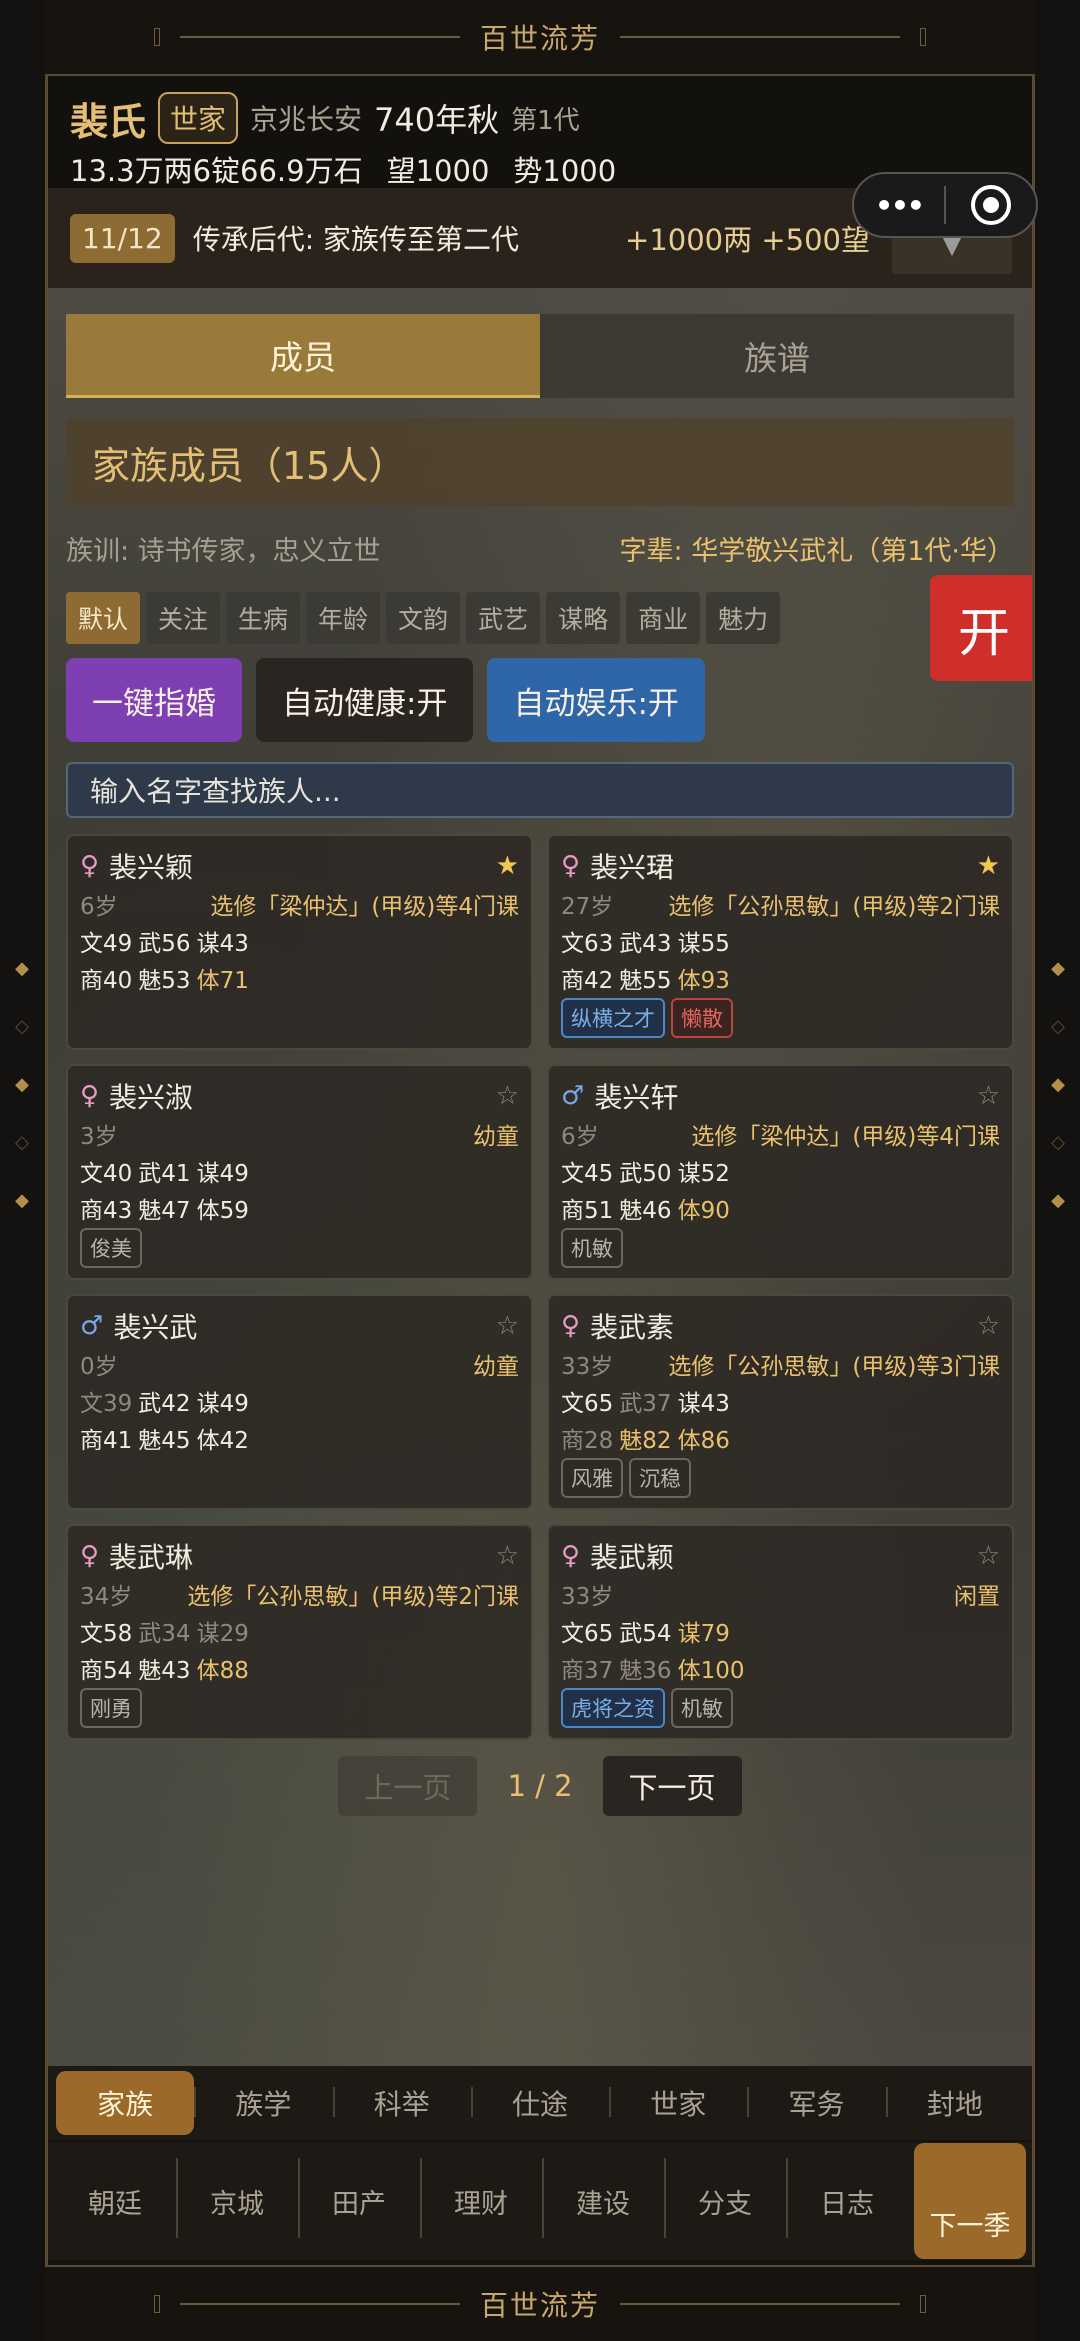  I want to click on filter-strategy: 谋略, so click(583, 618).